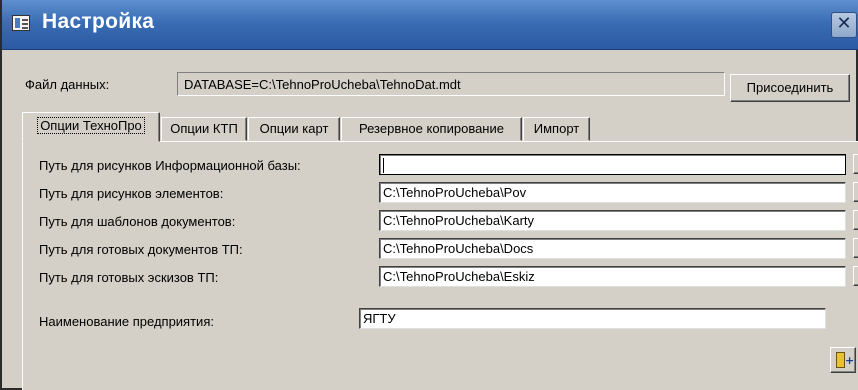  What do you see at coordinates (592, 318) in the screenshot?
I see `enterprise-input: ЯГТУ` at bounding box center [592, 318].